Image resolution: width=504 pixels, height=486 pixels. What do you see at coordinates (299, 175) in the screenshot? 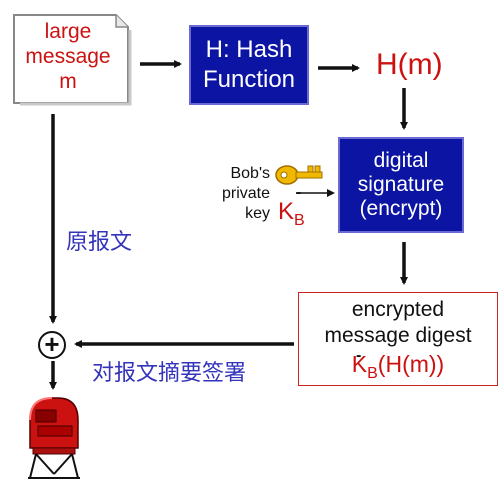
I see `key-icon` at bounding box center [299, 175].